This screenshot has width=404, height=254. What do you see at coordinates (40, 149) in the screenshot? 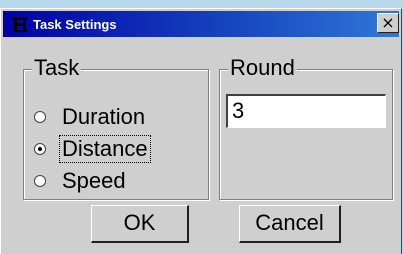
I see `radio-circle-distance` at bounding box center [40, 149].